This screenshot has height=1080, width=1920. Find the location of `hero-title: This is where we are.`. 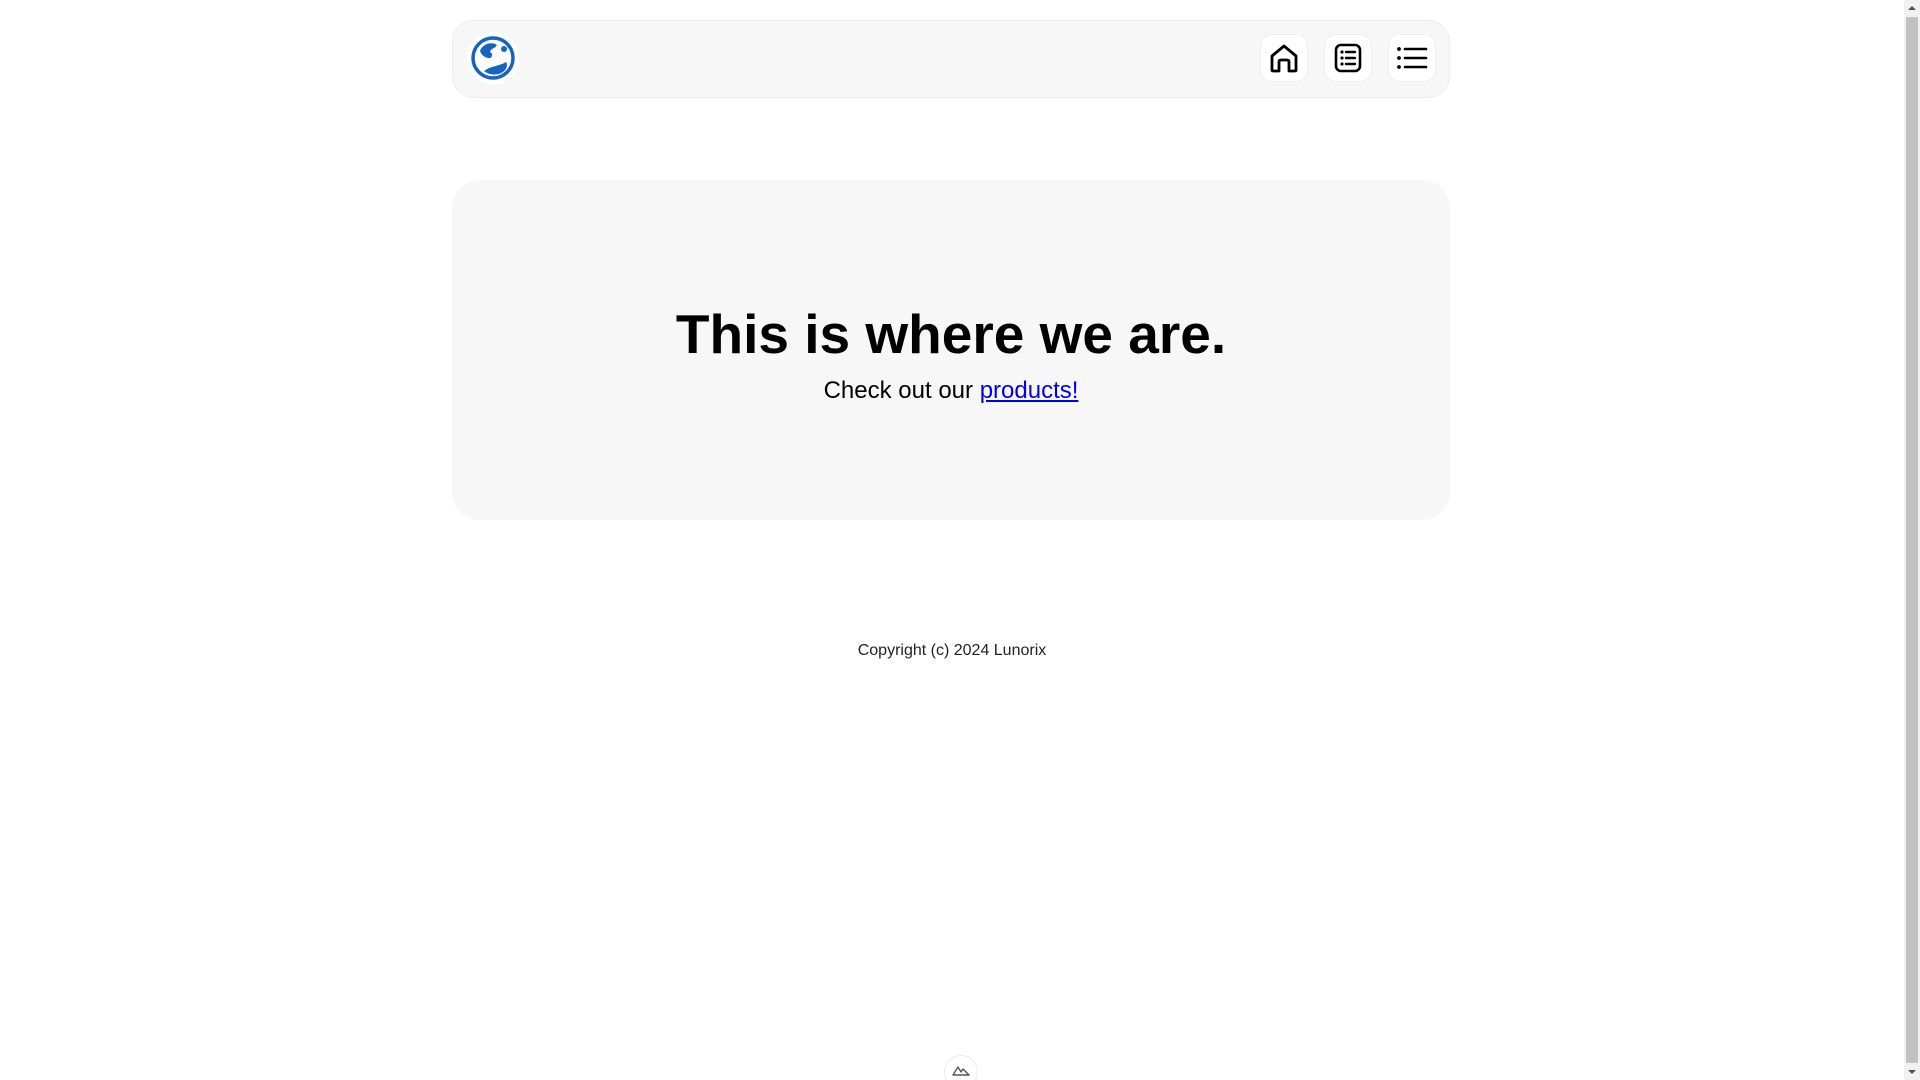

hero-title: This is where we are. is located at coordinates (951, 334).